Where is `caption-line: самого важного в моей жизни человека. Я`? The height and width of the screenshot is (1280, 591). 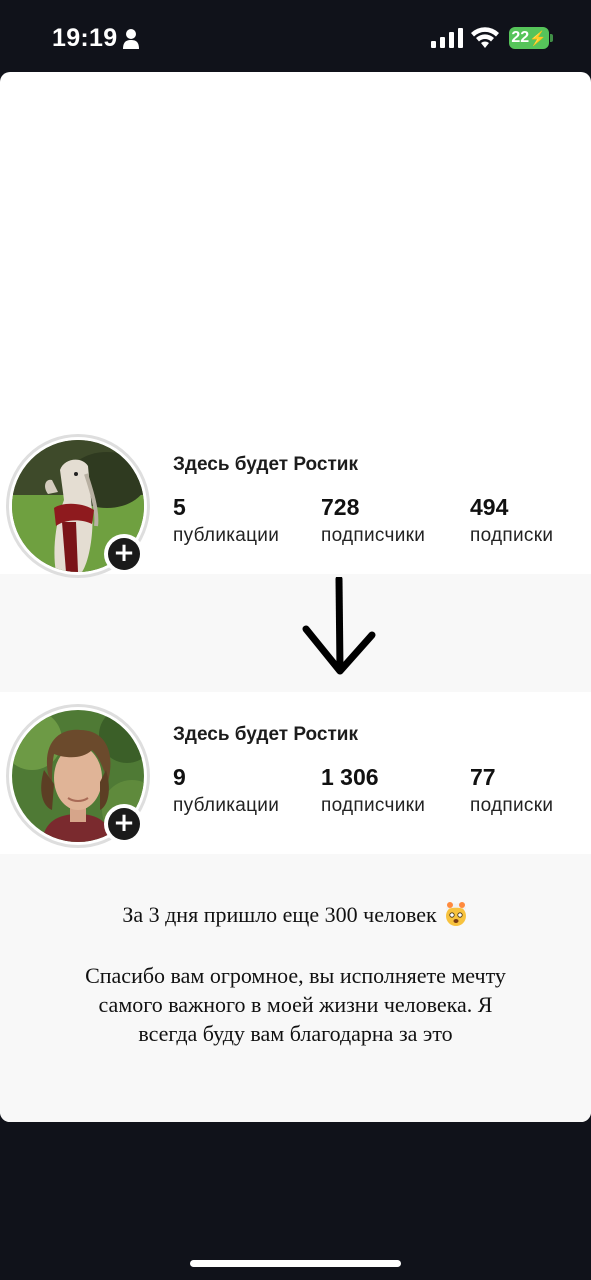
caption-line: самого важного в моей жизни человека. Я is located at coordinates (295, 1004).